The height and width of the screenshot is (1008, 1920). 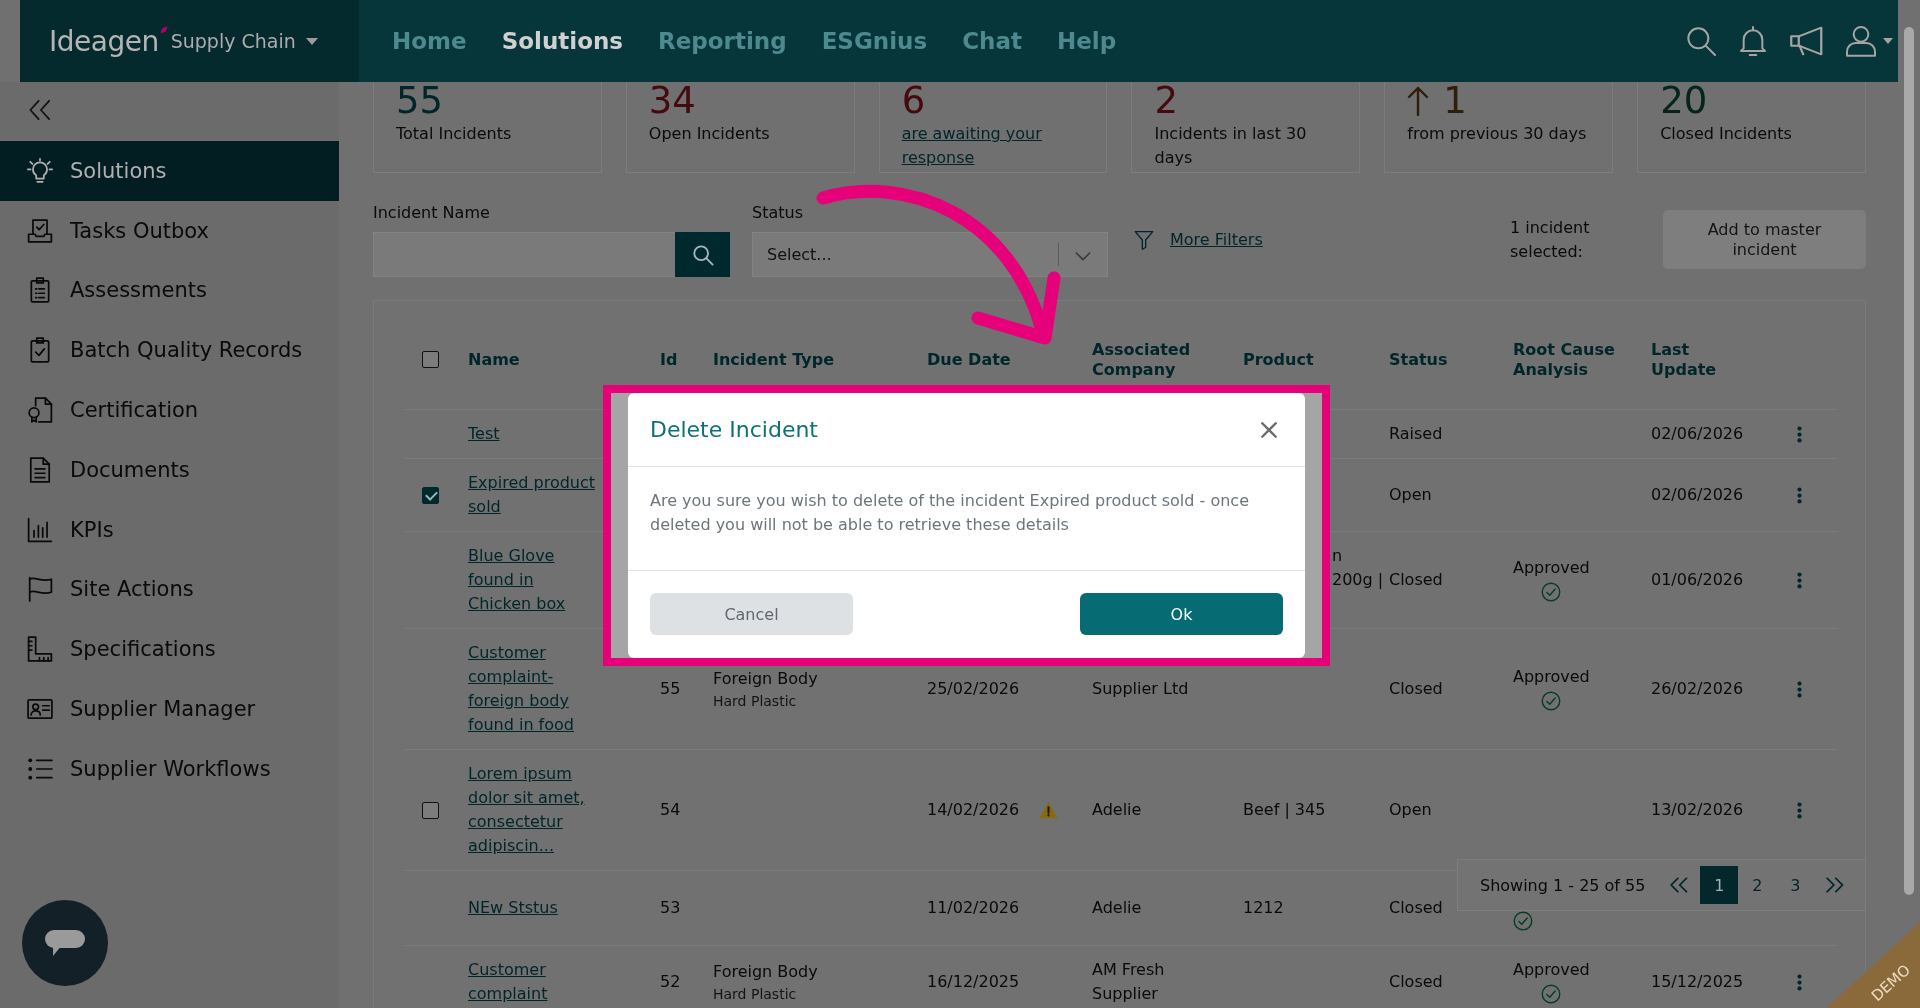 What do you see at coordinates (484, 434) in the screenshot?
I see `incident-link: Test` at bounding box center [484, 434].